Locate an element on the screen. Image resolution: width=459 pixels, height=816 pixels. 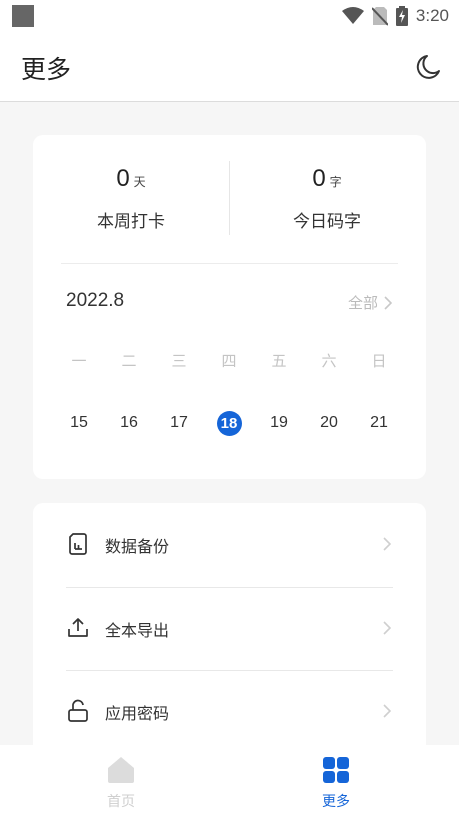
status-time: 3:20 is located at coordinates (432, 15).